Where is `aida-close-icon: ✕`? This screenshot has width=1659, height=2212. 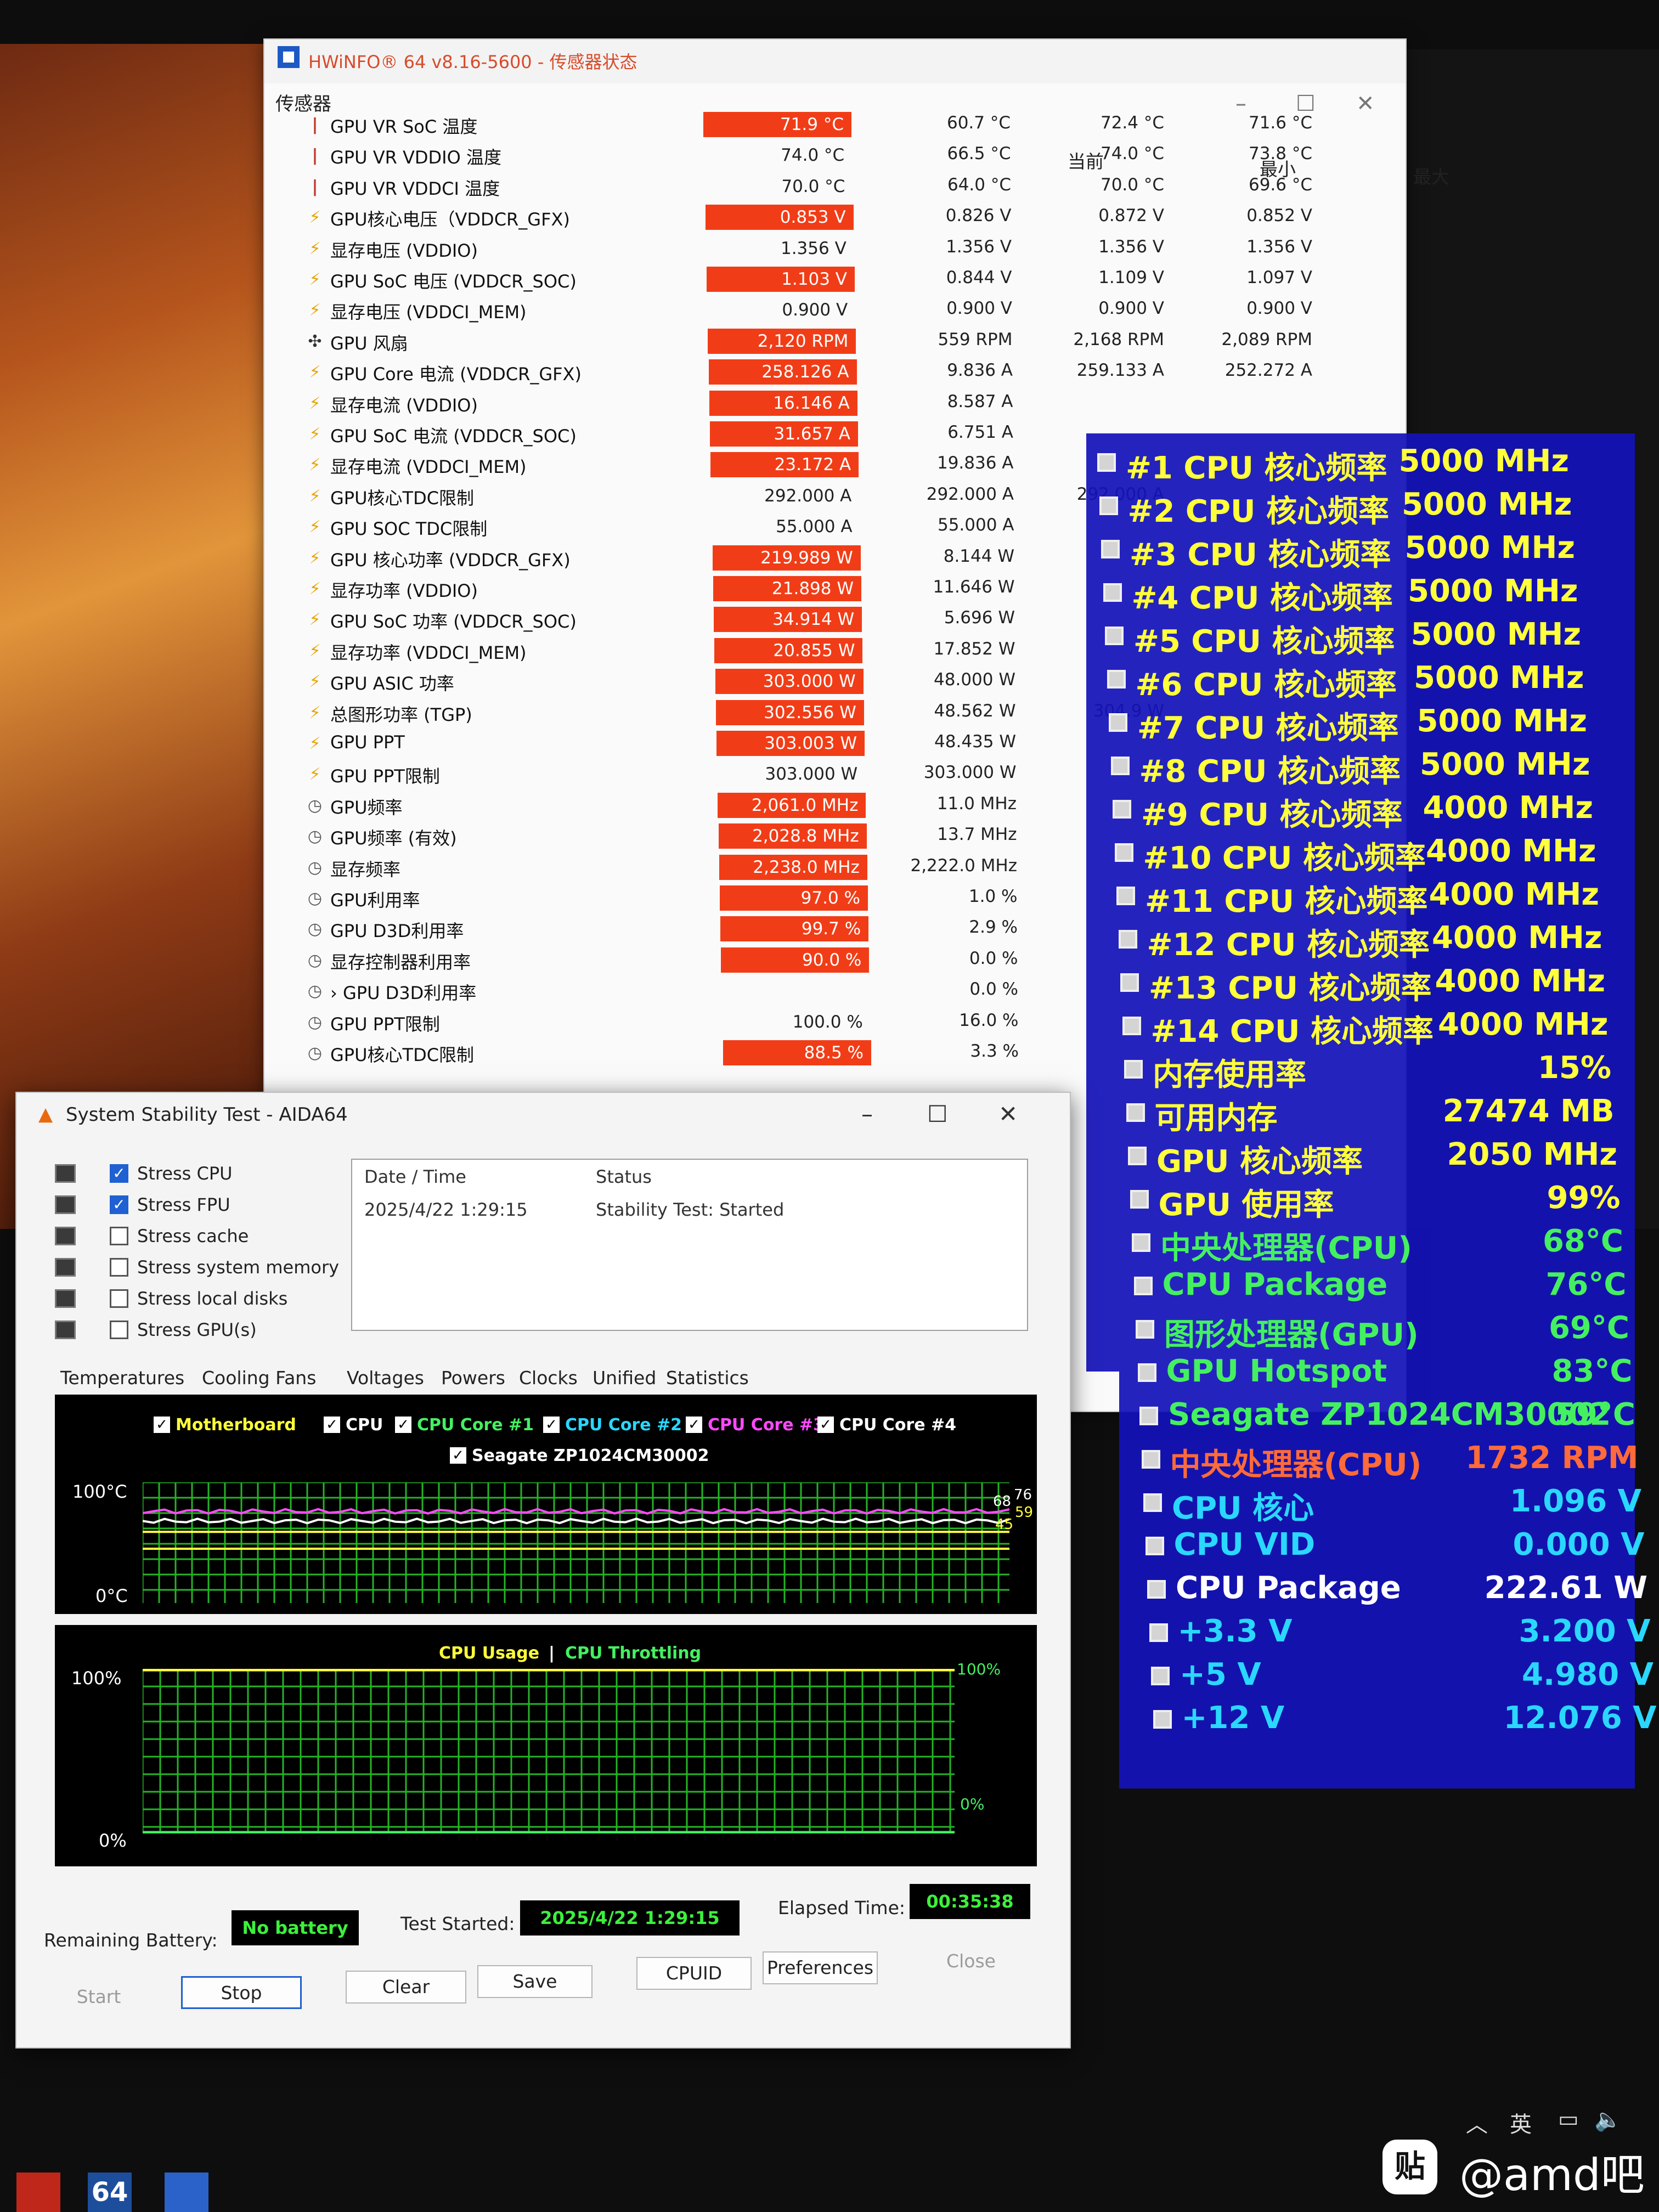
aida-close-icon: ✕ is located at coordinates (1008, 1114).